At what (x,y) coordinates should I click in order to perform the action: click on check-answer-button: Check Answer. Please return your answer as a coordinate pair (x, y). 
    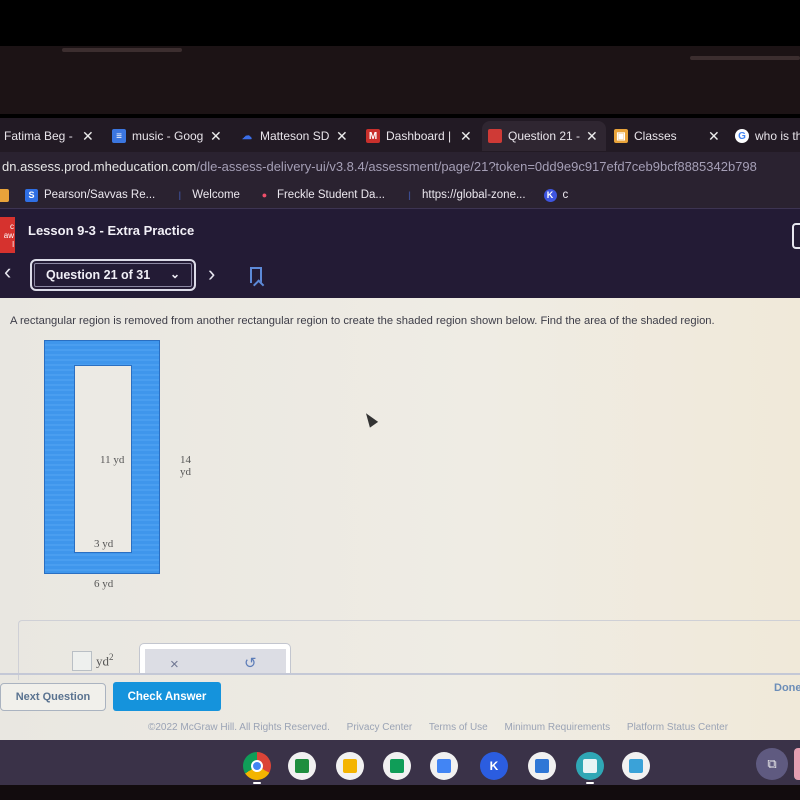
    Looking at the image, I should click on (167, 696).